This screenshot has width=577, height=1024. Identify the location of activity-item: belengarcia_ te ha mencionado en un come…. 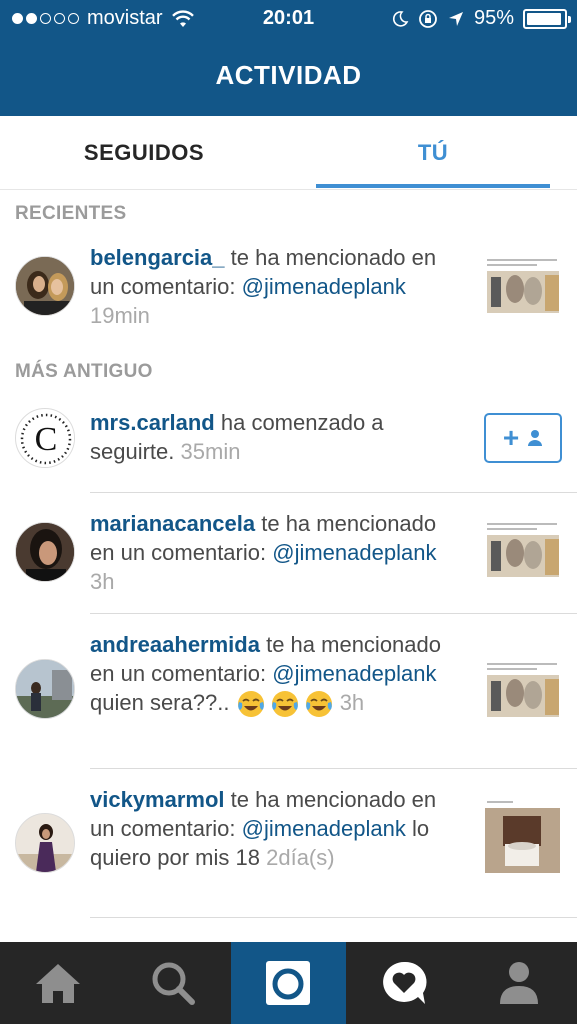
(288, 290).